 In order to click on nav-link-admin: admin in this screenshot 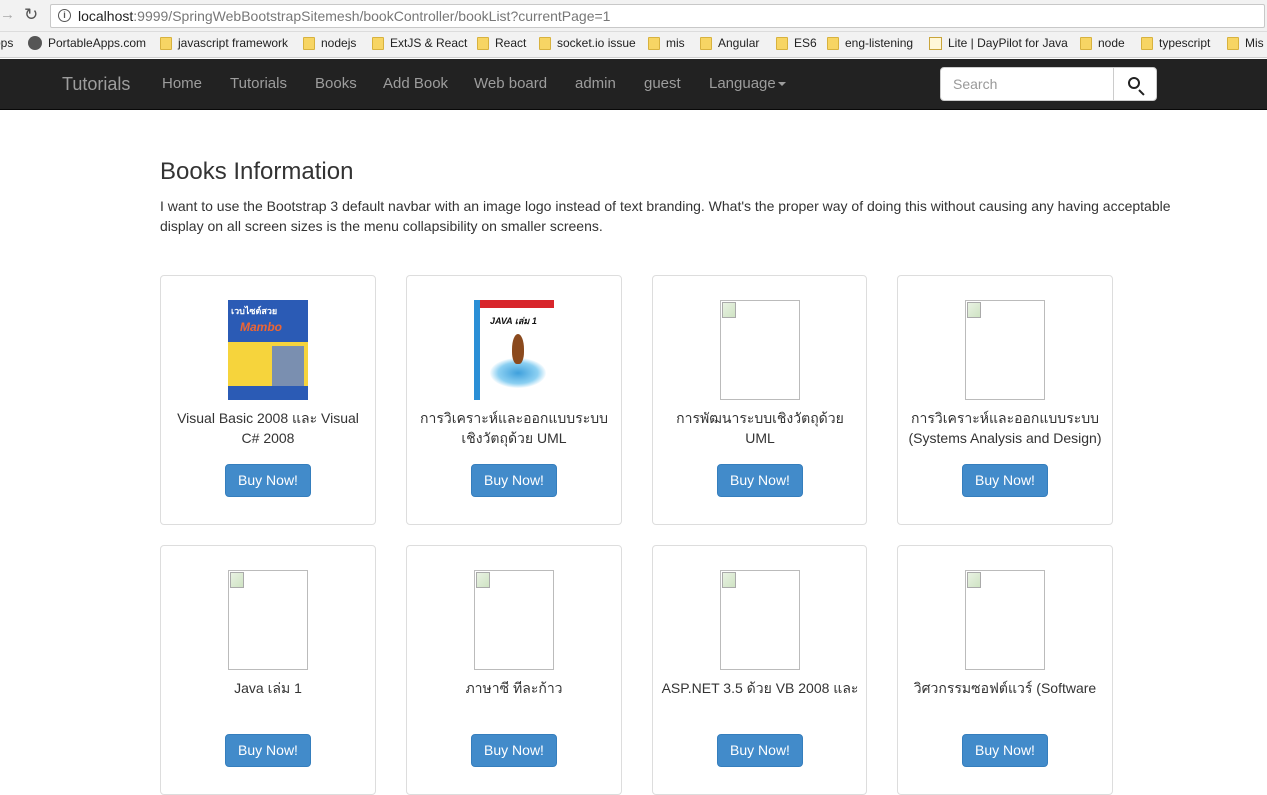, I will do `click(595, 83)`.